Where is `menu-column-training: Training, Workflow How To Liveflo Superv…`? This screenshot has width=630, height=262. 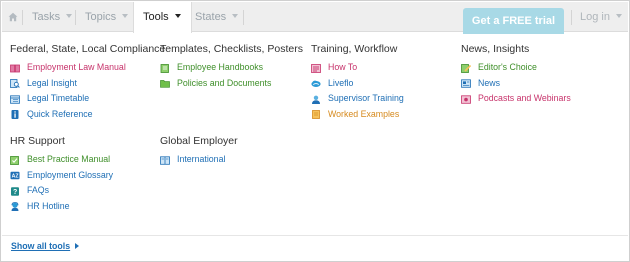
menu-column-training: Training, Workflow How To Liveflo Superv… is located at coordinates (357, 82).